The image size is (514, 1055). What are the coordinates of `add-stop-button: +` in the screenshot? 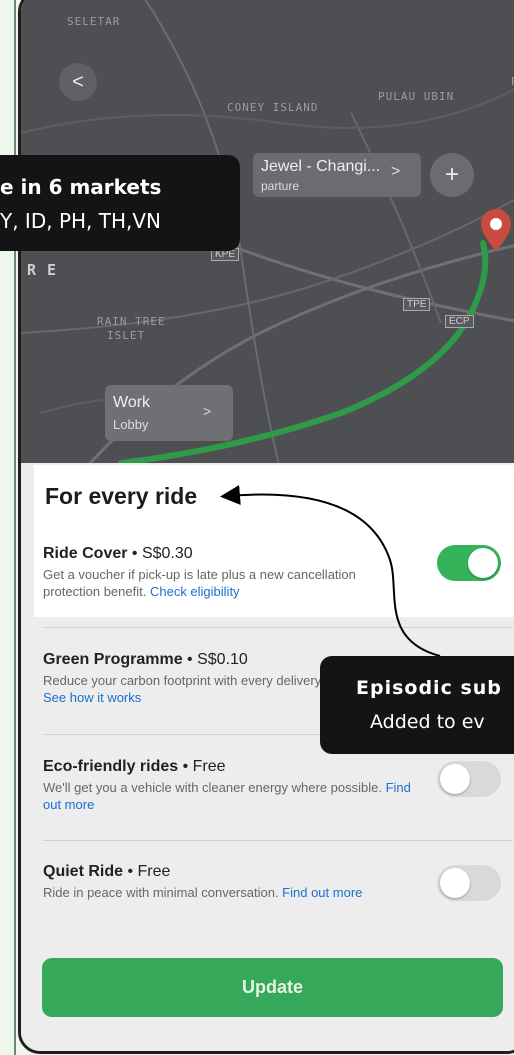 It's located at (452, 175).